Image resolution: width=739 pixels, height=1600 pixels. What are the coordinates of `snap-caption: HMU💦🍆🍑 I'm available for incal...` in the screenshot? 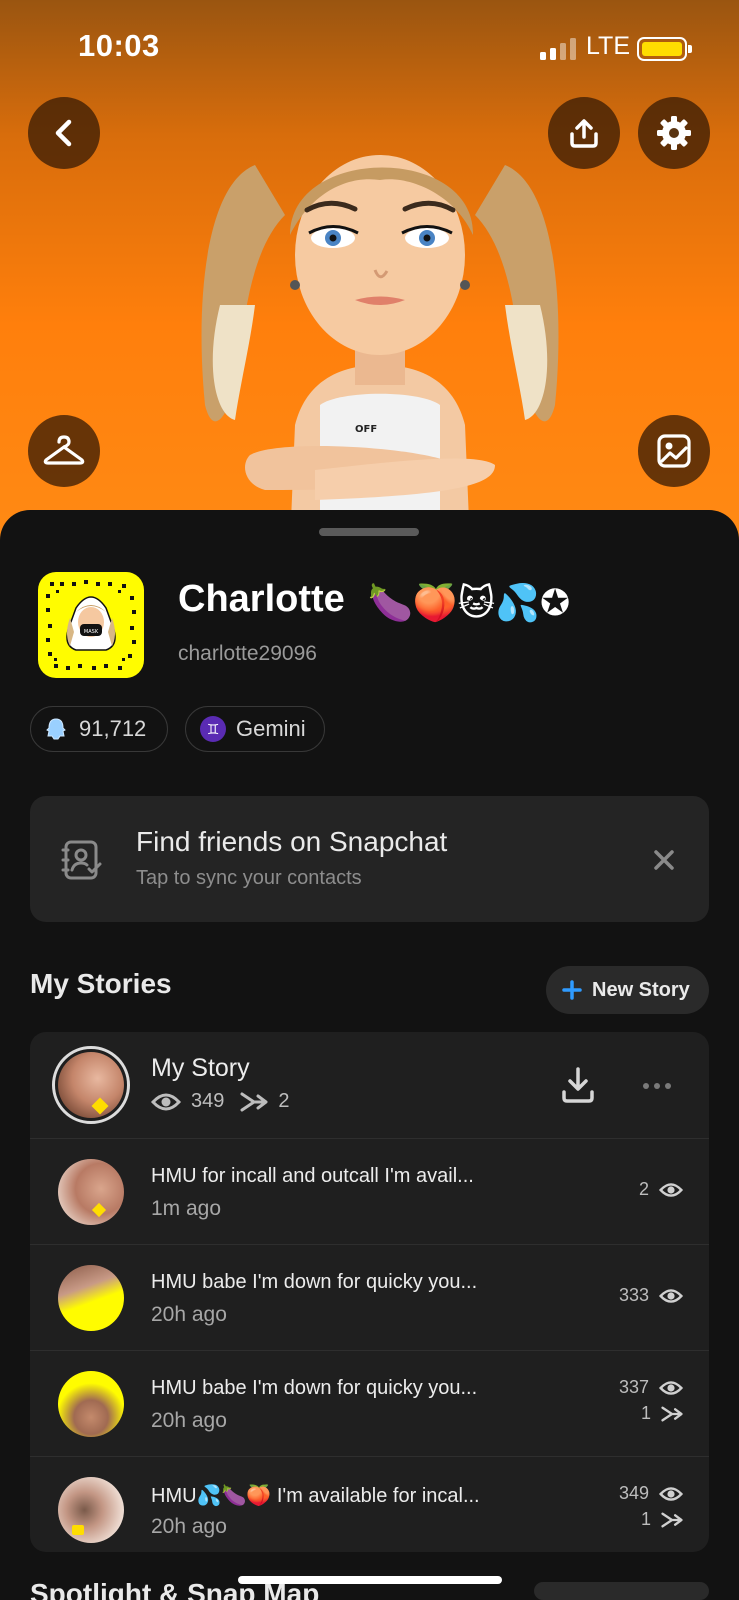 It's located at (315, 1495).